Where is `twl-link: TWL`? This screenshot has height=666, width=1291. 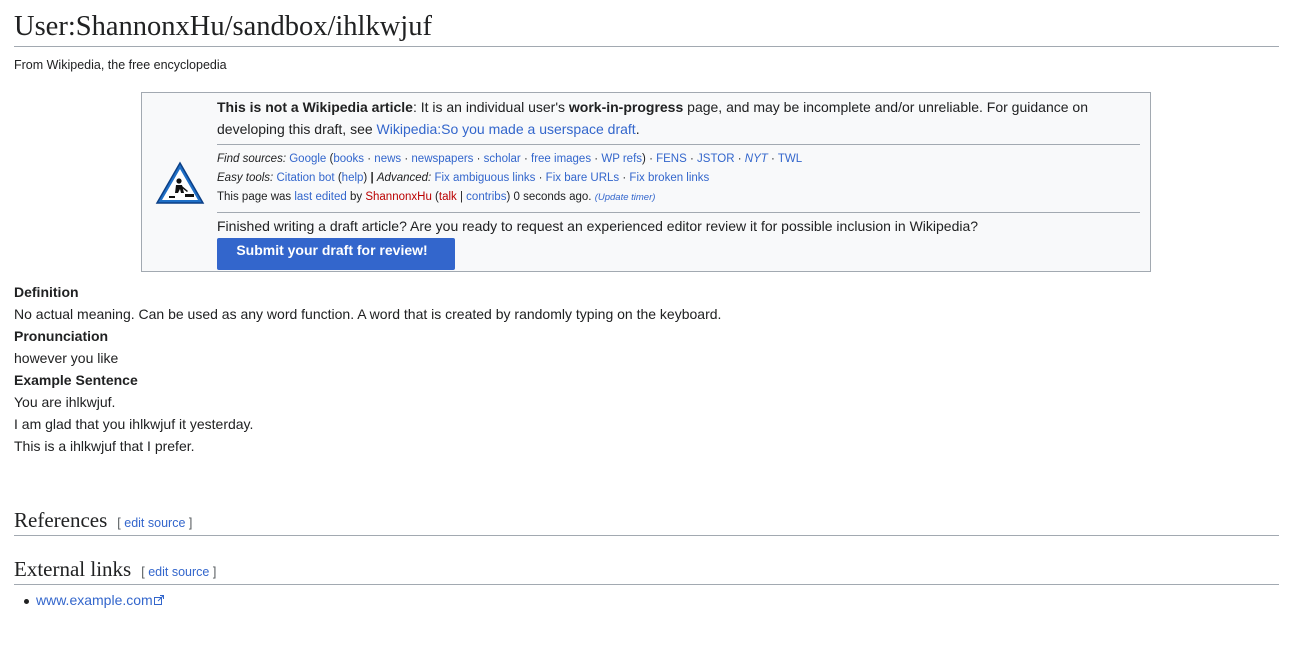 twl-link: TWL is located at coordinates (790, 159).